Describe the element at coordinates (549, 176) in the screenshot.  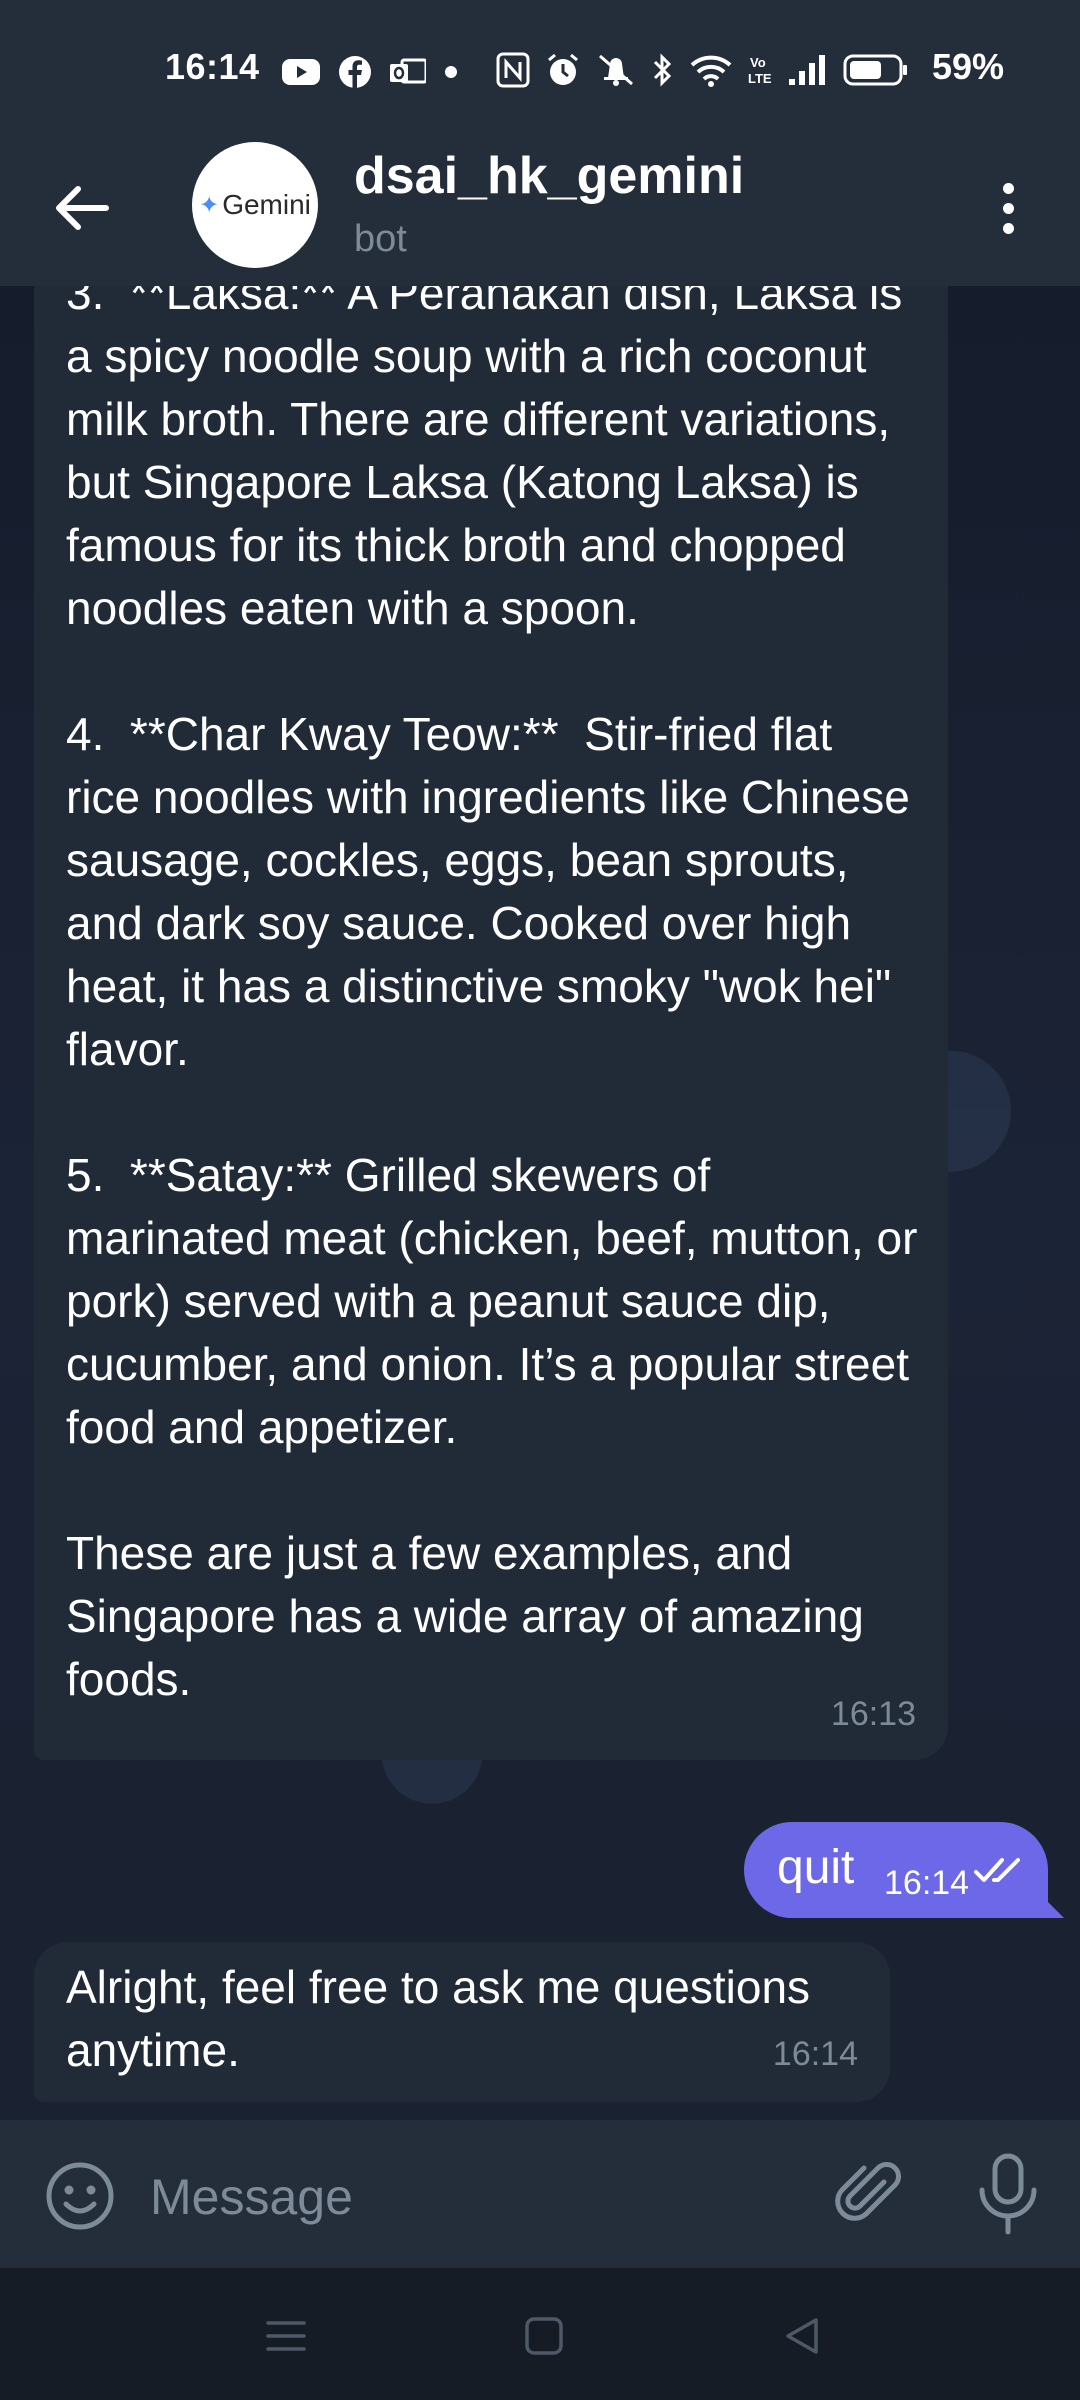
I see `chat-title: dsai_hk_gemini` at that location.